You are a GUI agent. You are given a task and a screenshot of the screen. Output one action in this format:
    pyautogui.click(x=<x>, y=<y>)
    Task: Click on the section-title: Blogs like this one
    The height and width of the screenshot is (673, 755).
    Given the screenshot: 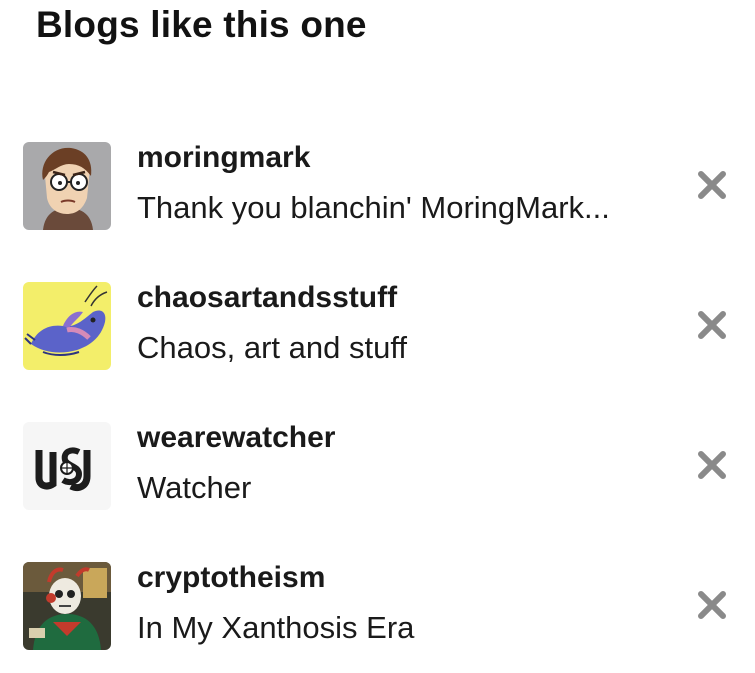 What is the action you would take?
    pyautogui.click(x=201, y=24)
    